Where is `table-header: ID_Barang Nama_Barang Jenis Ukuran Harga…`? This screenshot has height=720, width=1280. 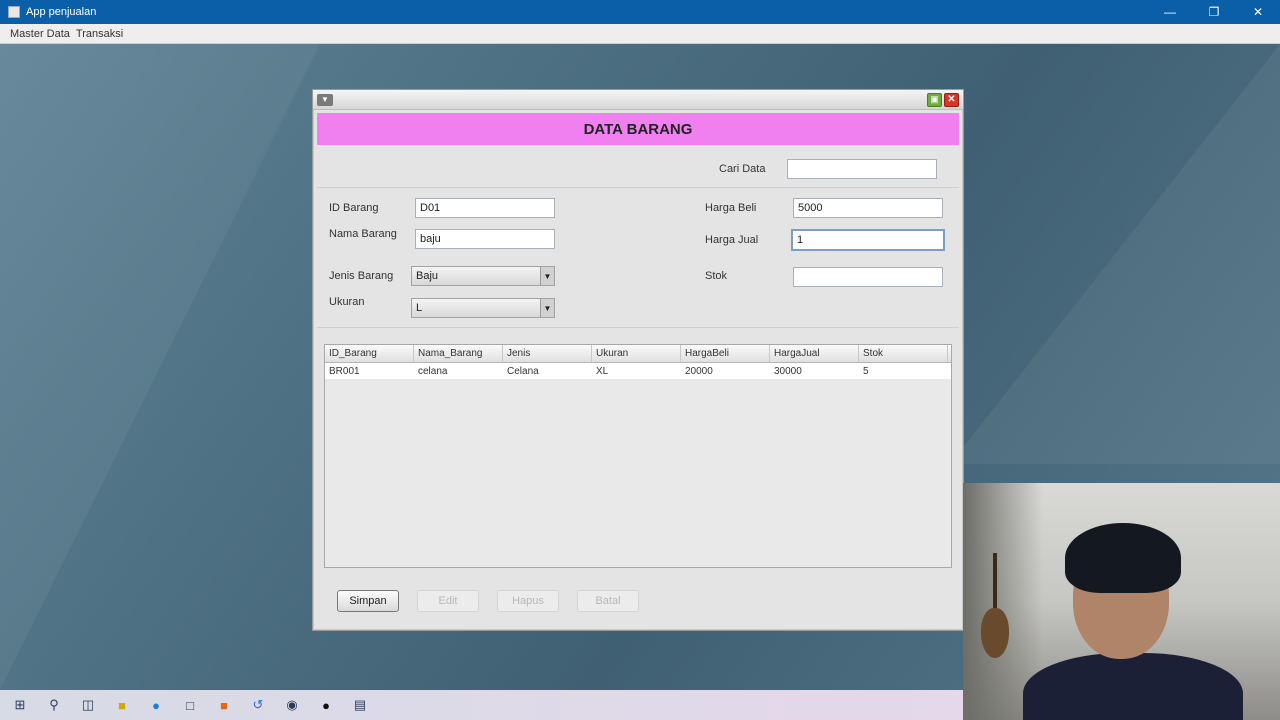 table-header: ID_Barang Nama_Barang Jenis Ukuran Harga… is located at coordinates (638, 354).